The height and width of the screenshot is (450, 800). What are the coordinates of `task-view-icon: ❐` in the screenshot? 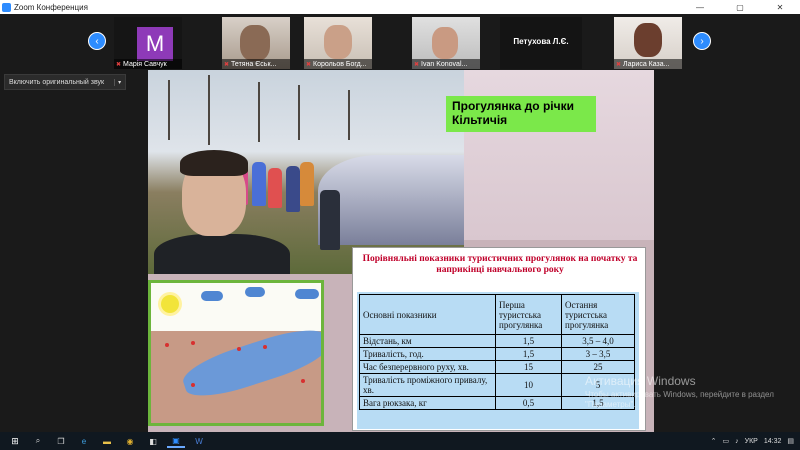 It's located at (61, 441).